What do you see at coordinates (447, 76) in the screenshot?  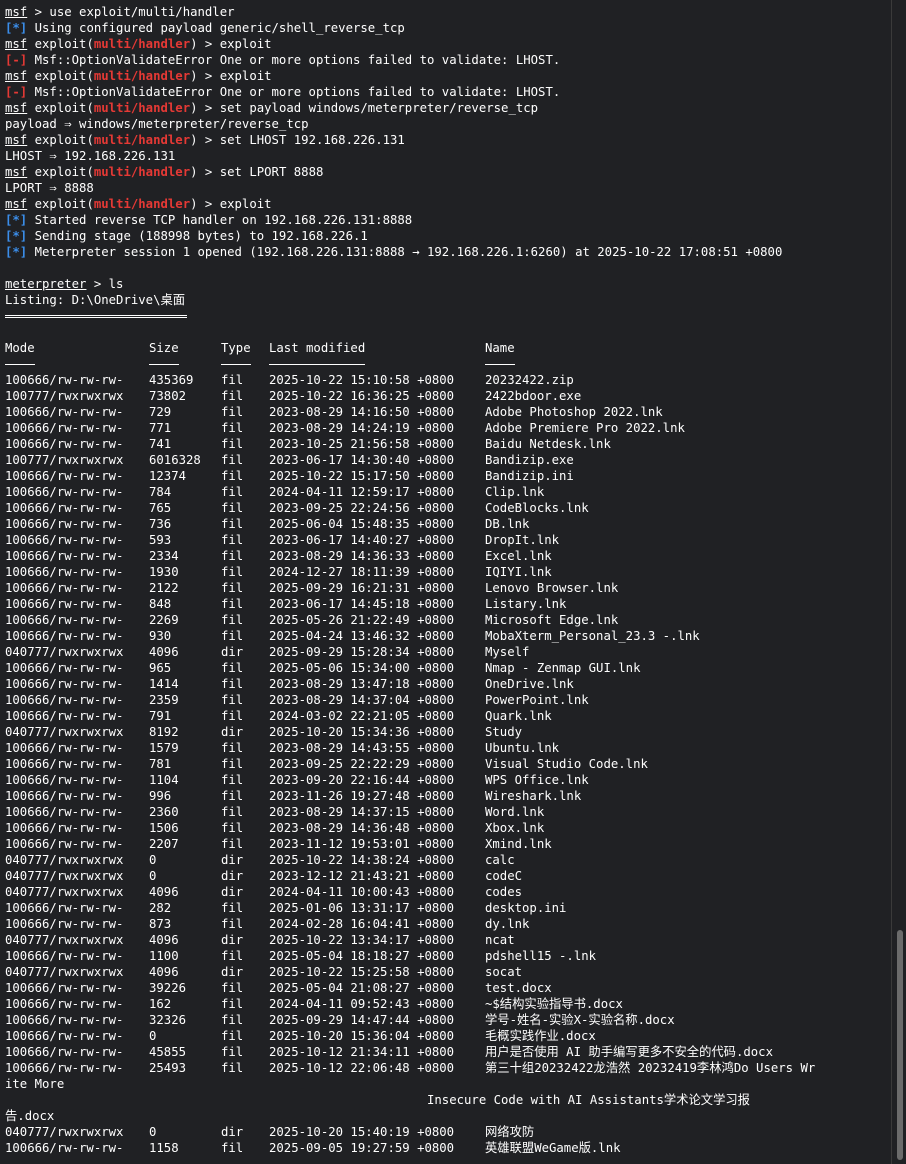 I see `terminal-line: msf exploit(multi/handler) > exploit` at bounding box center [447, 76].